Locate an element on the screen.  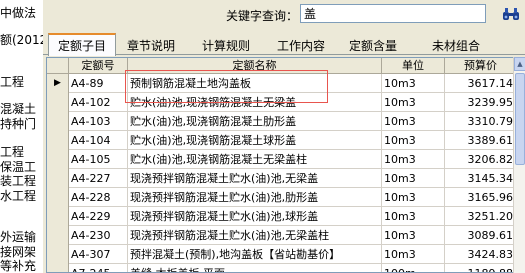
cell-name: 现浇预拌钢筋混凝土贮水(油)池,肋形盖 is located at coordinates (255, 197).